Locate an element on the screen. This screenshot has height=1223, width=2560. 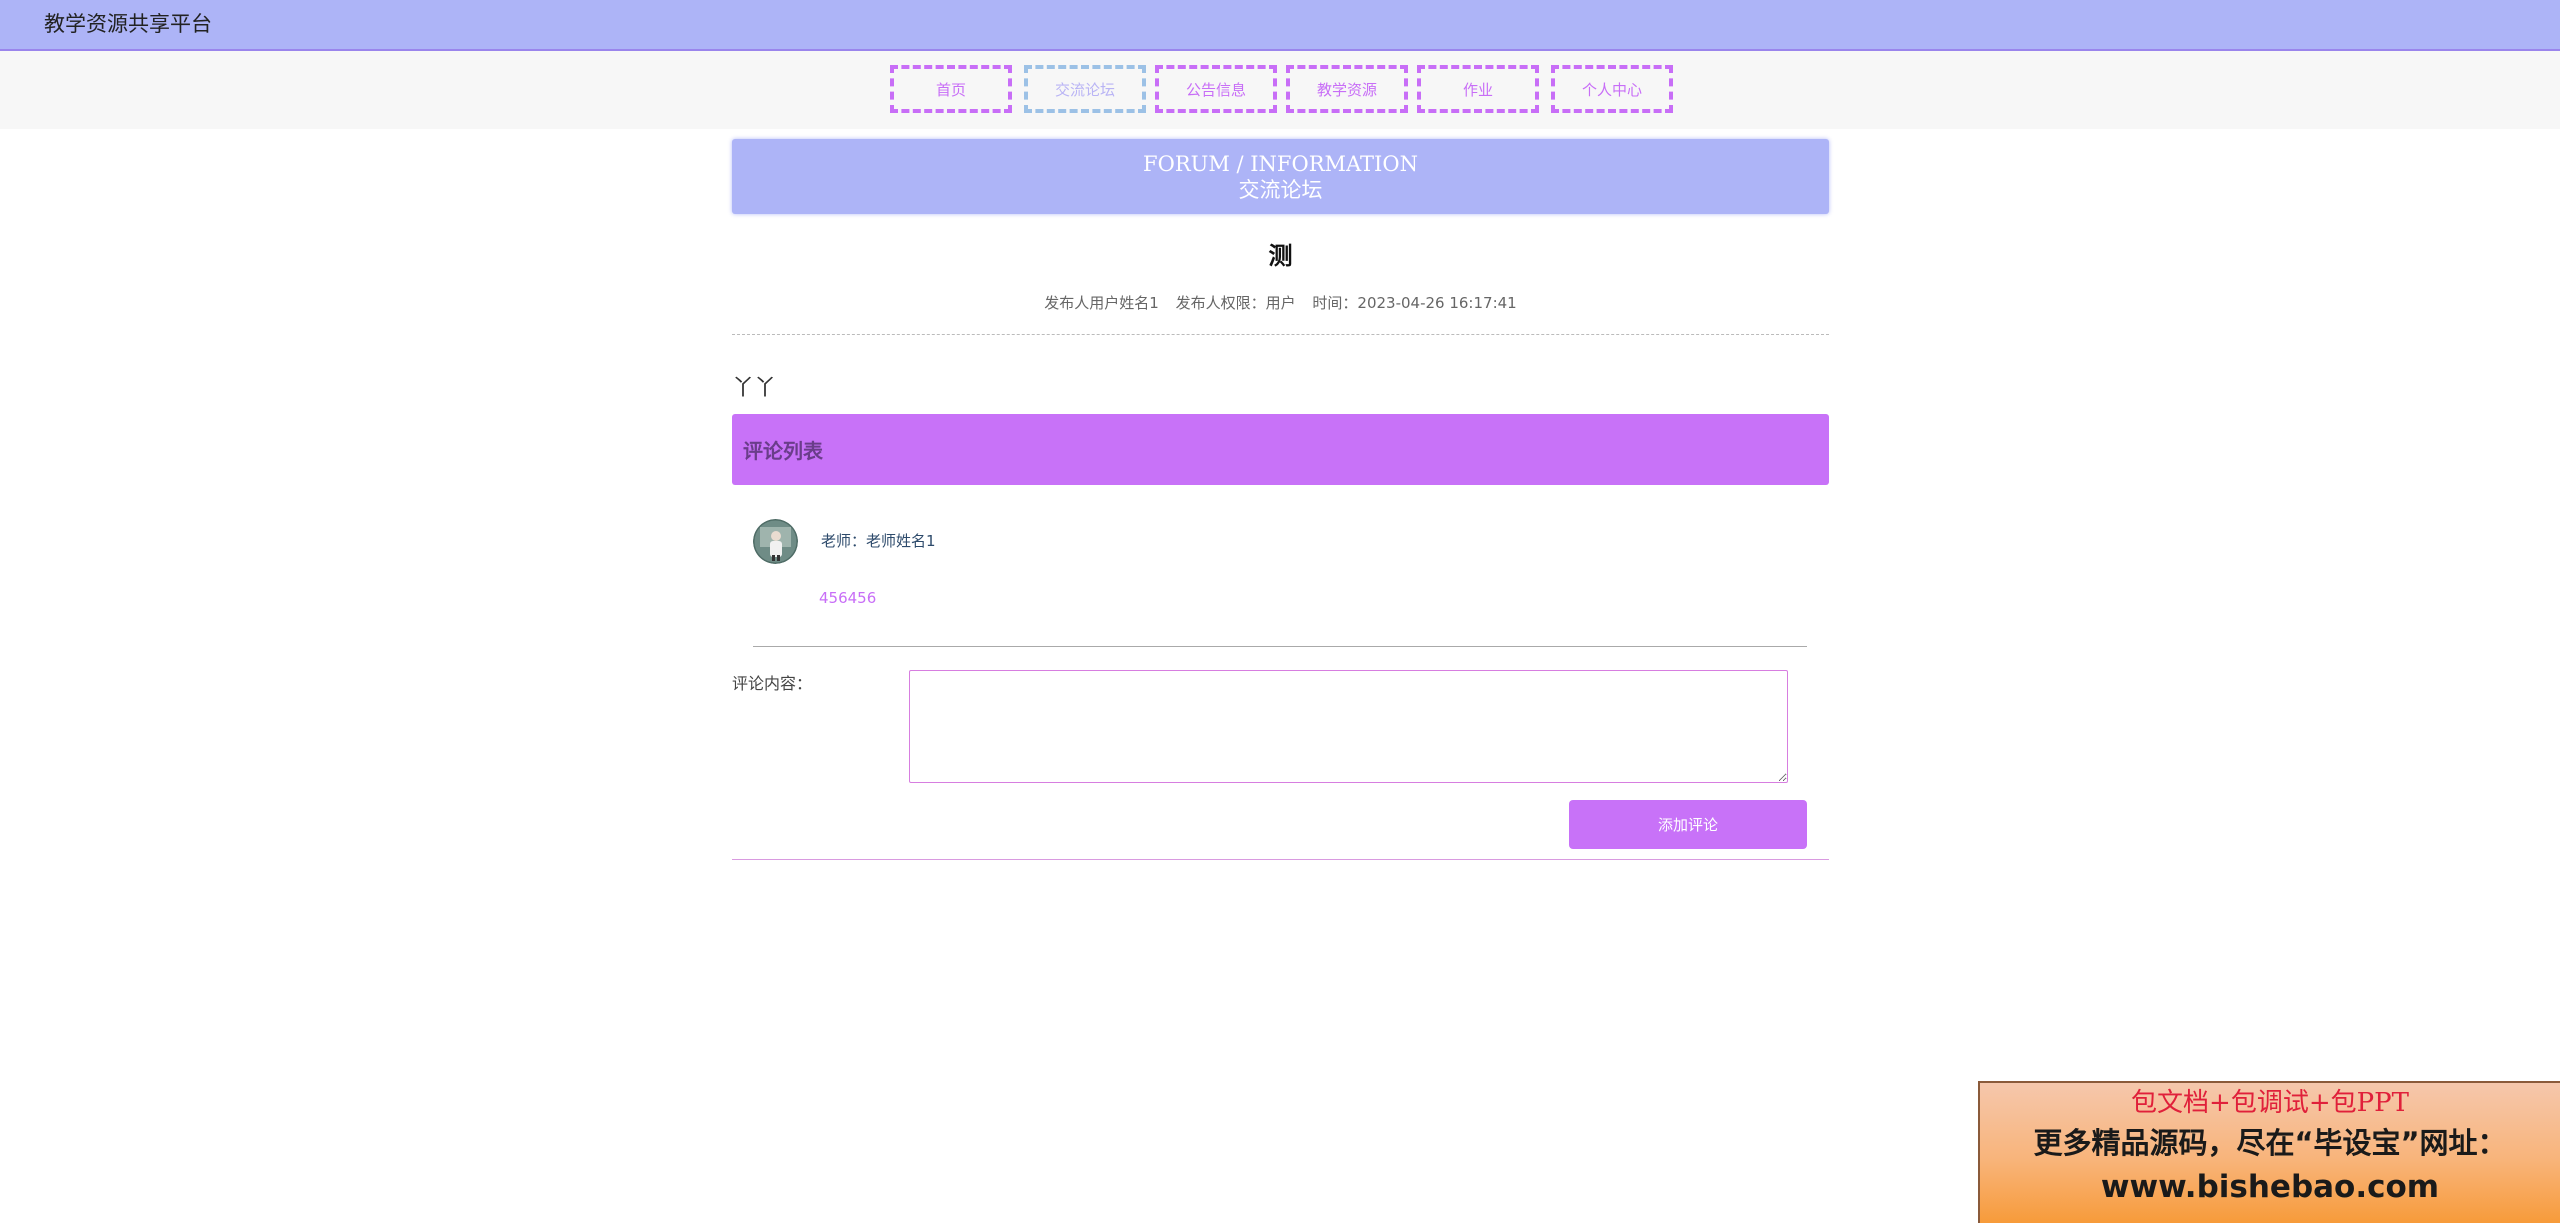
comment-author: 老师：老师姓名1 is located at coordinates (878, 541).